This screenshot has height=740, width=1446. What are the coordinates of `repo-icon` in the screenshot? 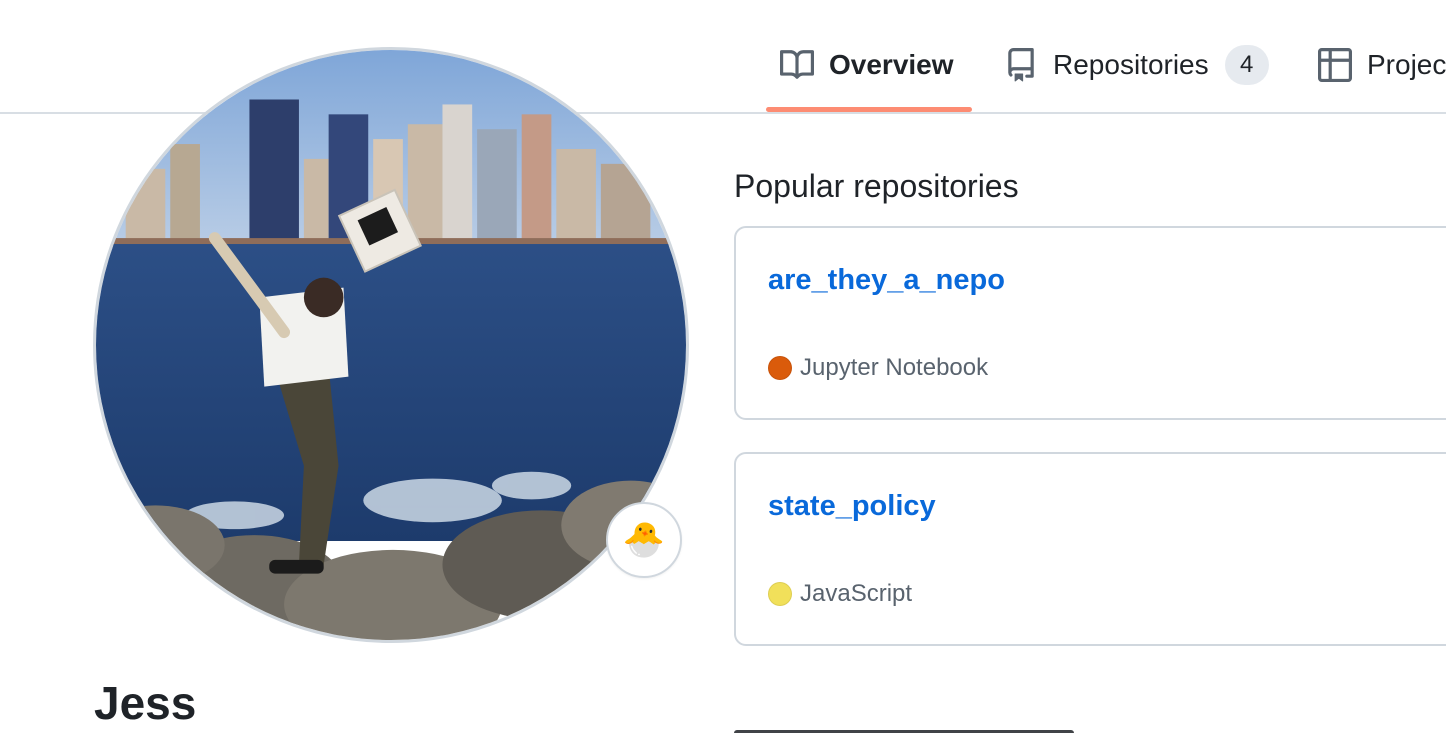 It's located at (1021, 65).